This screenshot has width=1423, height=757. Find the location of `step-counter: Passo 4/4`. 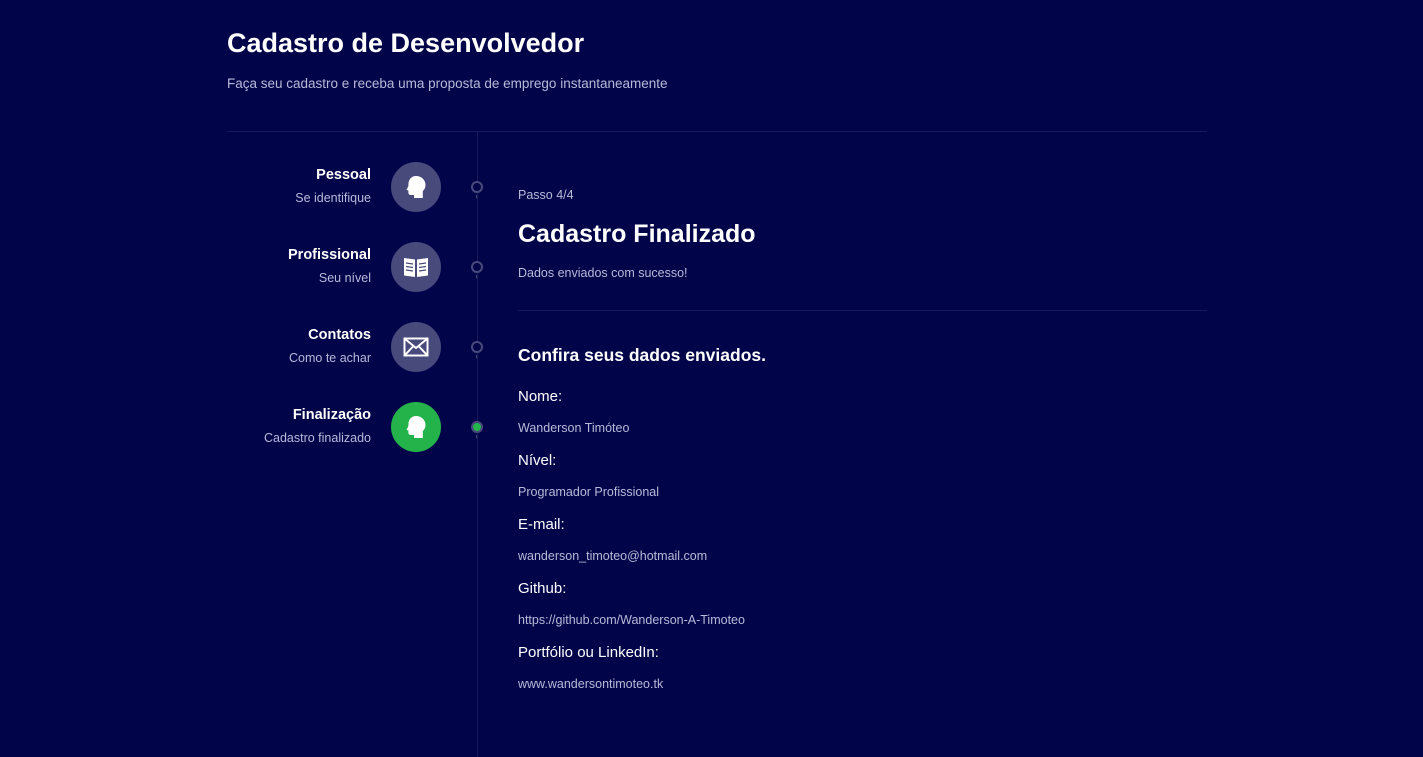

step-counter: Passo 4/4 is located at coordinates (546, 195).